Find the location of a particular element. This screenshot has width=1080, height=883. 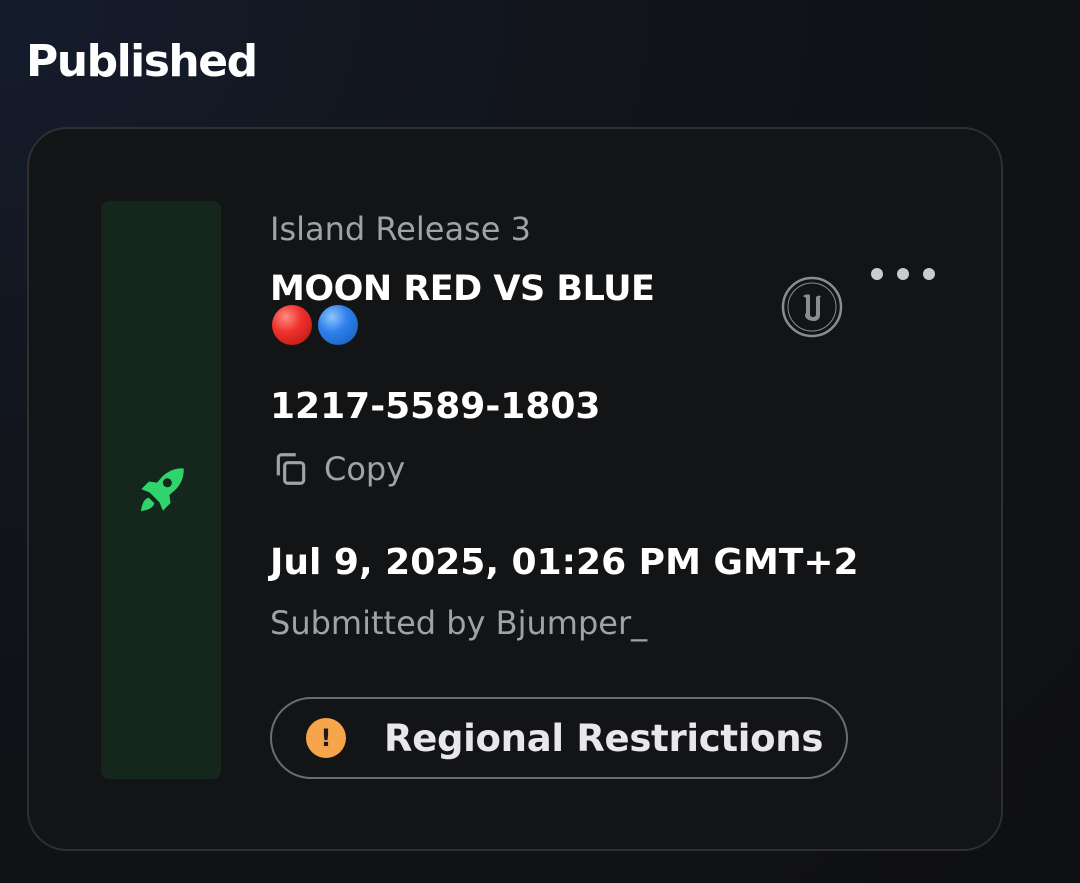

copy-button: Copy is located at coordinates (338, 469).